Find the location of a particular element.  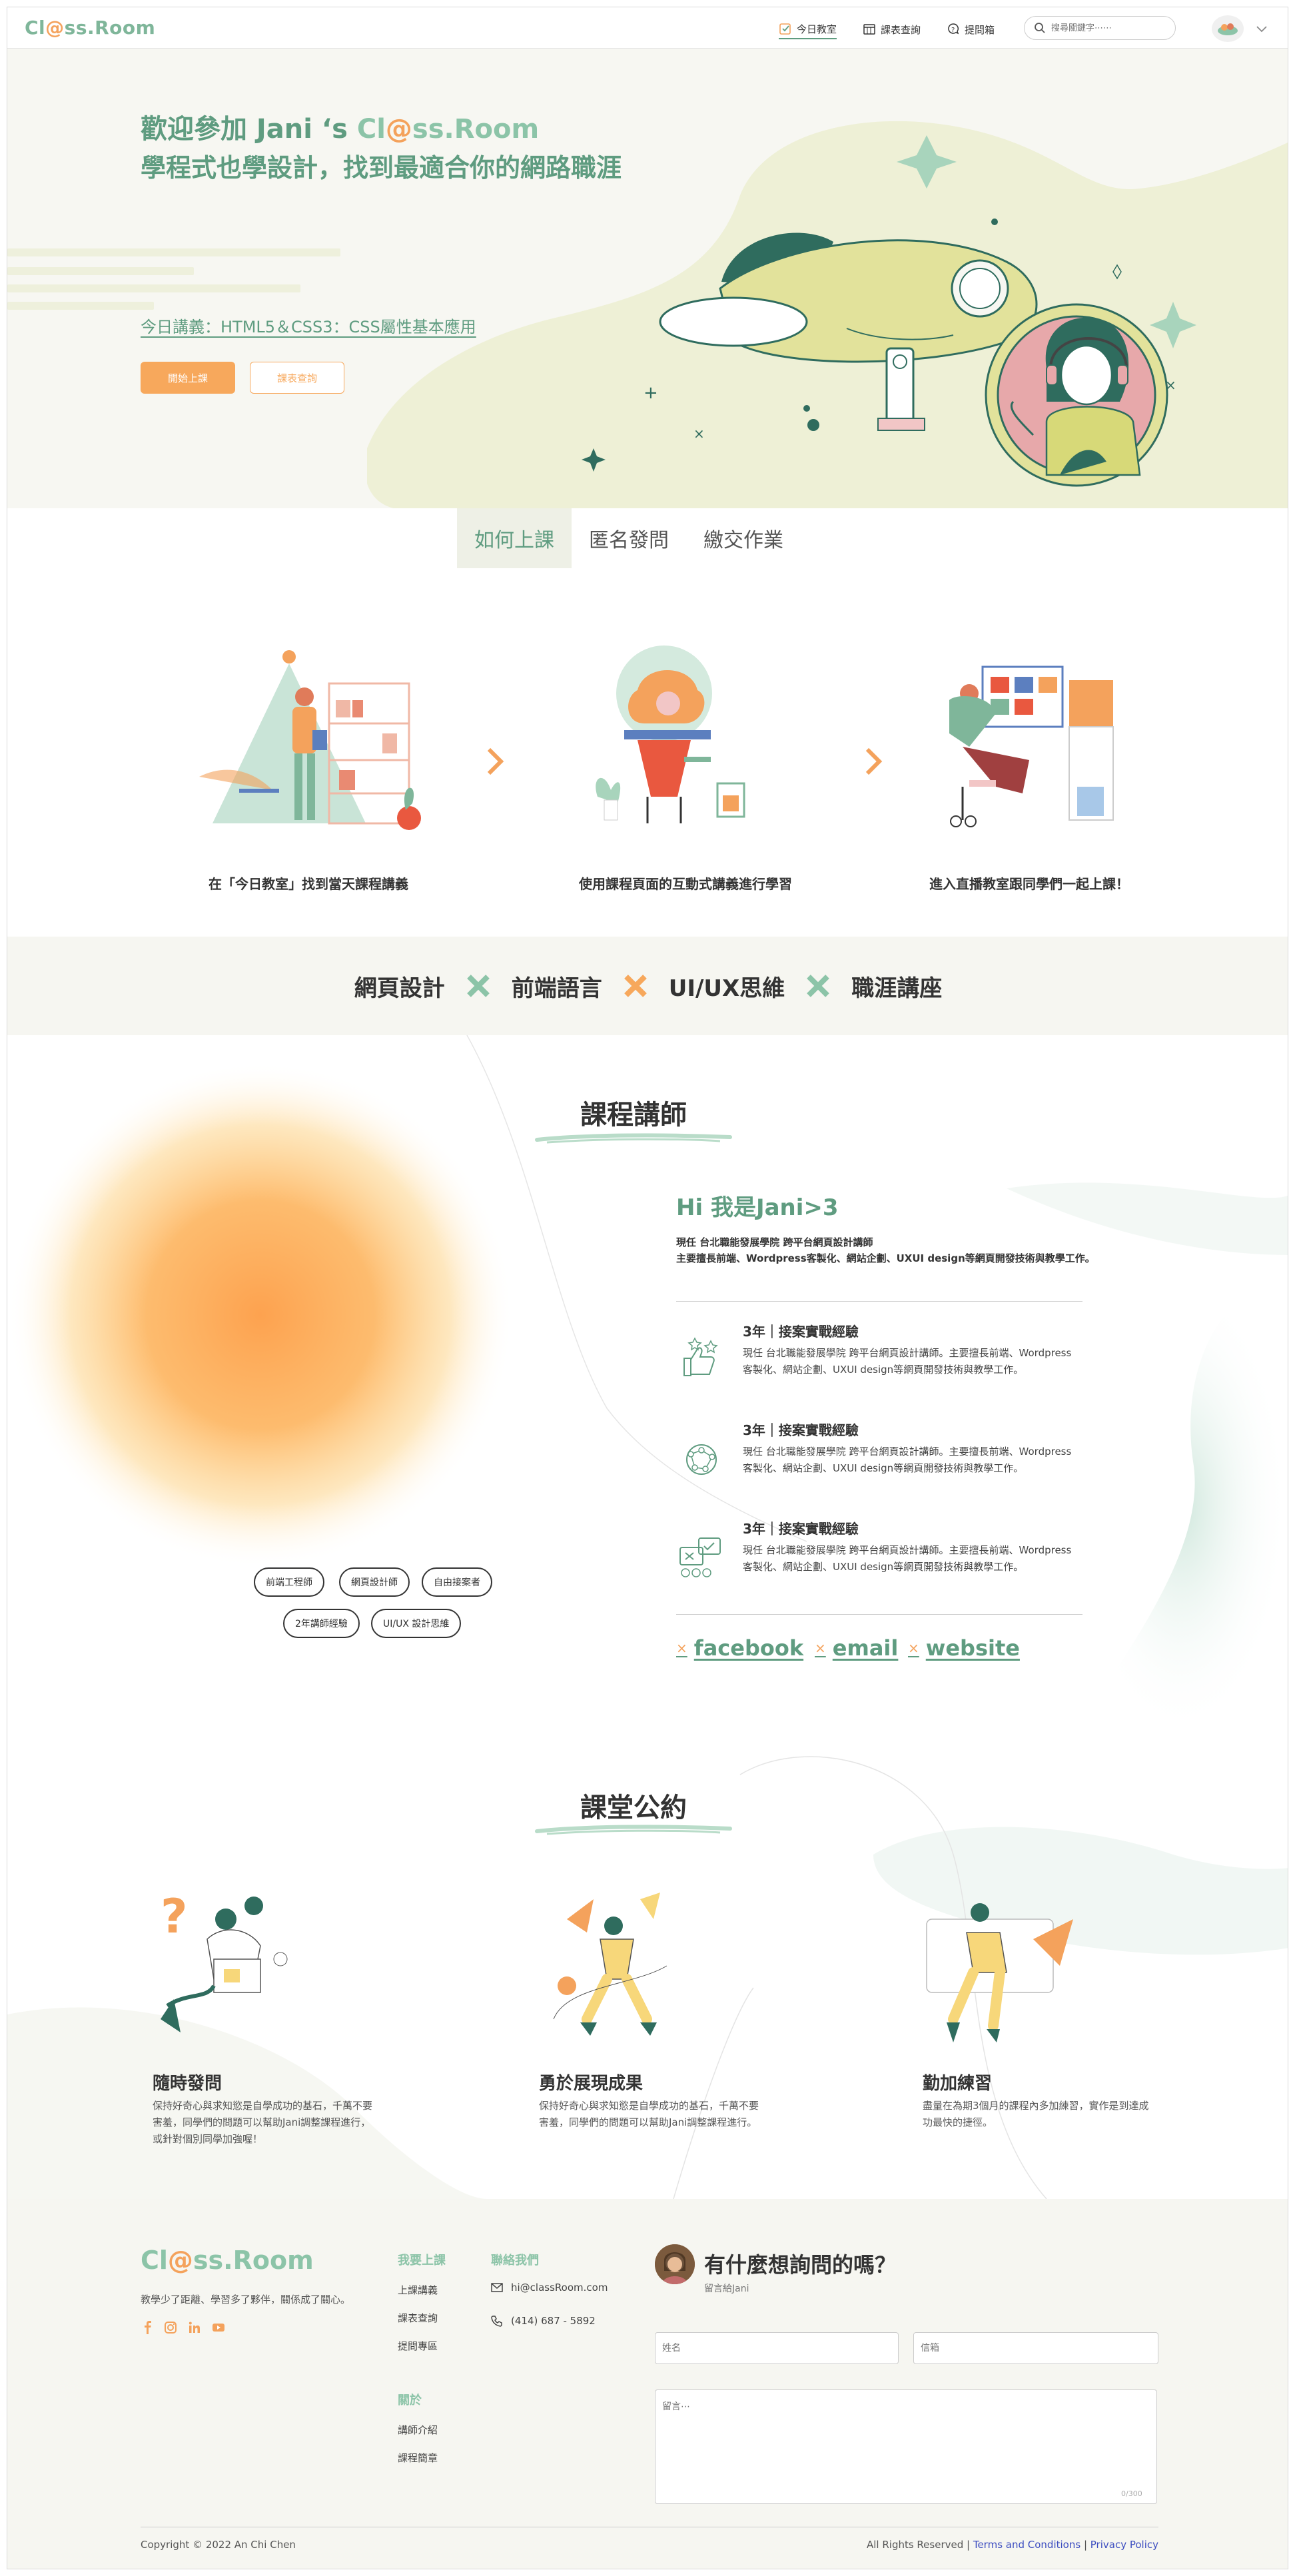

phone-icon is located at coordinates (497, 2322).